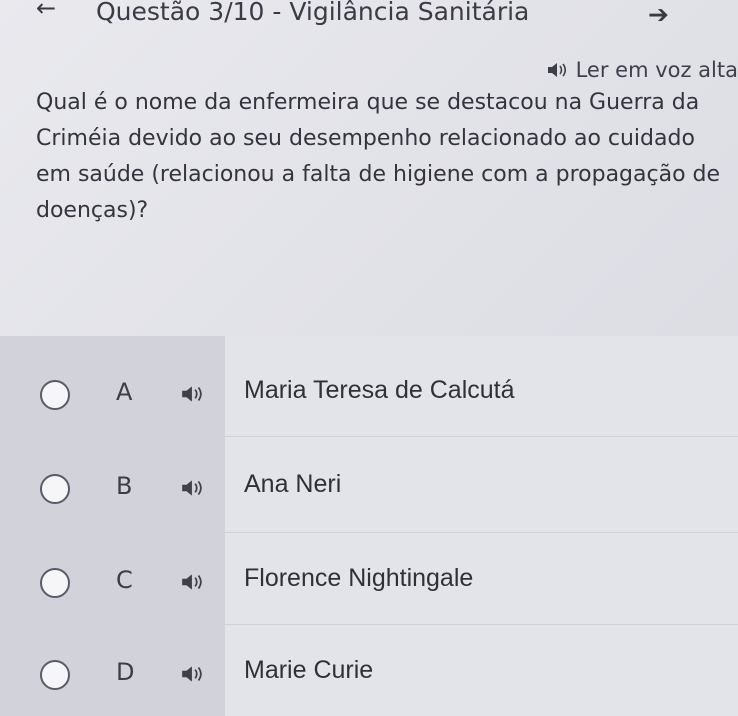  What do you see at coordinates (658, 14) in the screenshot?
I see `arrow-right-icon: ➔` at bounding box center [658, 14].